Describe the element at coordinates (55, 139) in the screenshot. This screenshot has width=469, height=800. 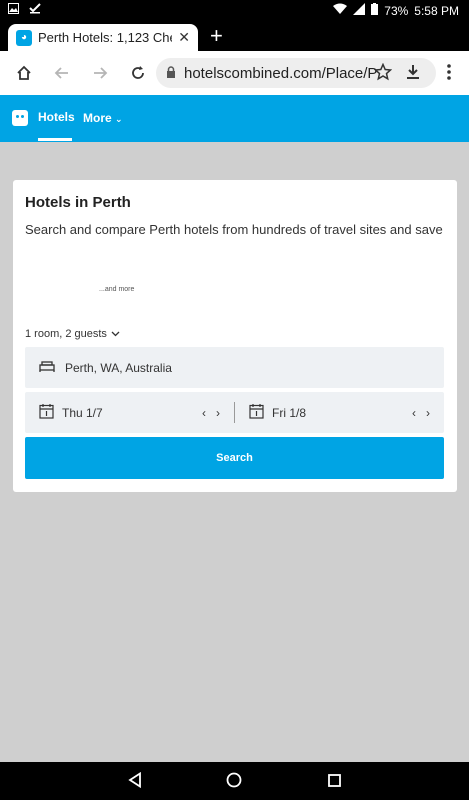
I see `nav-active-indicator` at that location.